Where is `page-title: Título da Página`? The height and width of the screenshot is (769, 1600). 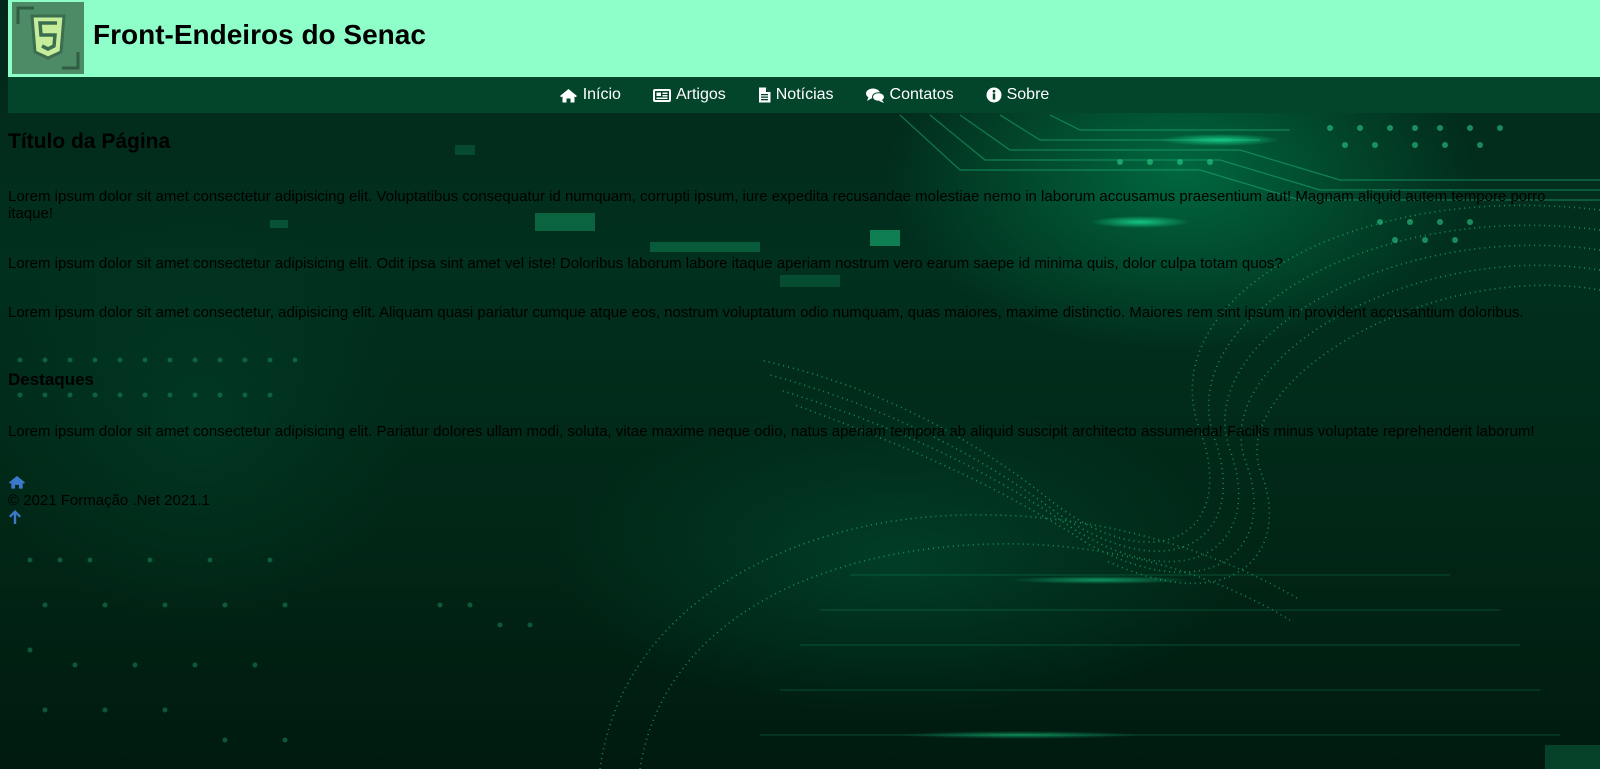 page-title: Título da Página is located at coordinates (89, 141).